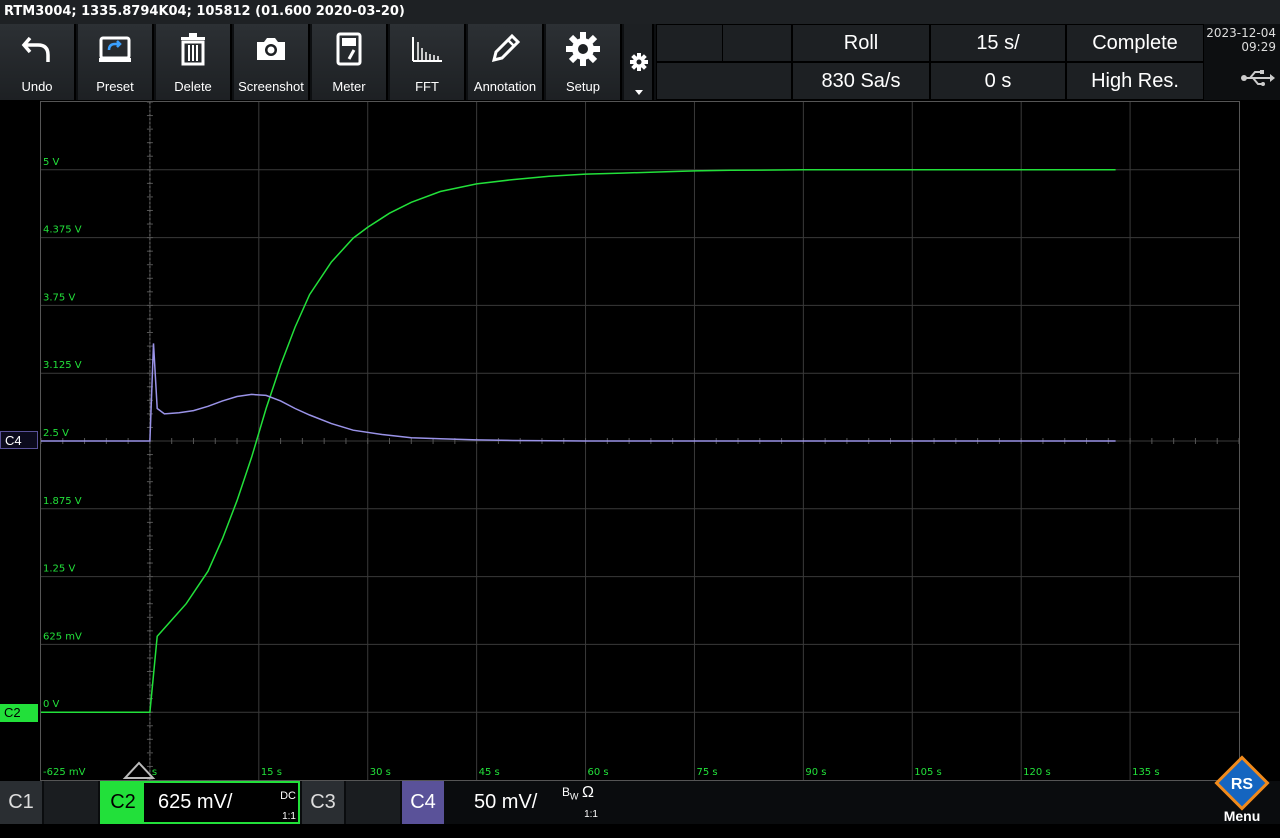  What do you see at coordinates (1258, 78) in the screenshot?
I see `usb-icon` at bounding box center [1258, 78].